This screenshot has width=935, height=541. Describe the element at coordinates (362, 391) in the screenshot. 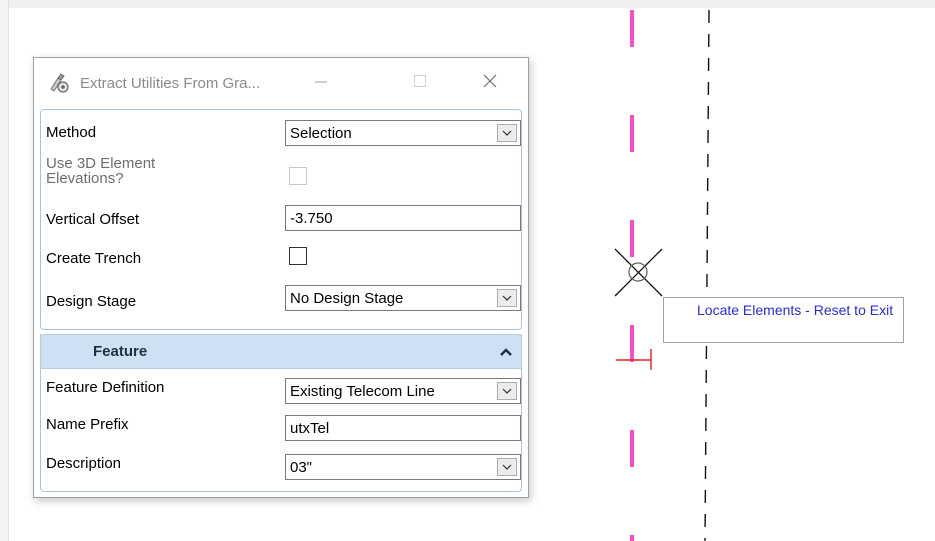

I see `feature-definition-value: Existing Telecom Line` at that location.